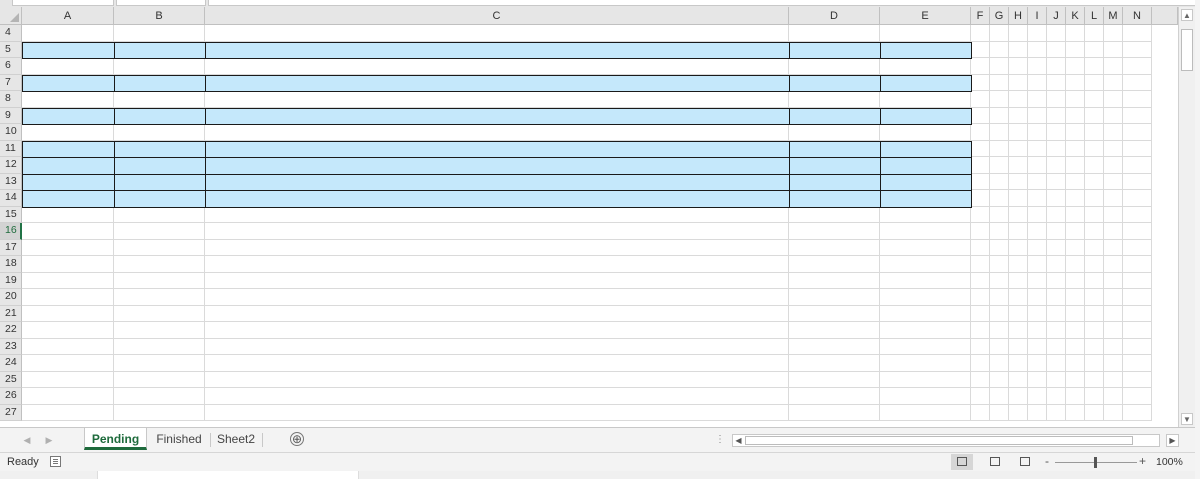 The height and width of the screenshot is (479, 1200). I want to click on cell-b13, so click(160, 182).